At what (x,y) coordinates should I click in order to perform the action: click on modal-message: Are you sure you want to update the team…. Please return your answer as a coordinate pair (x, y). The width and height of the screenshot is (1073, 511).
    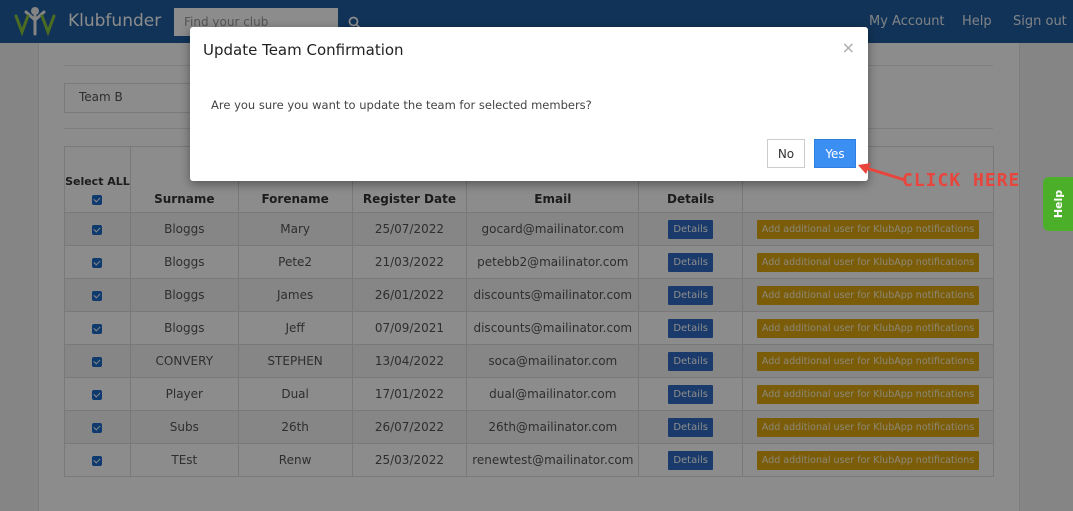
    Looking at the image, I should click on (401, 105).